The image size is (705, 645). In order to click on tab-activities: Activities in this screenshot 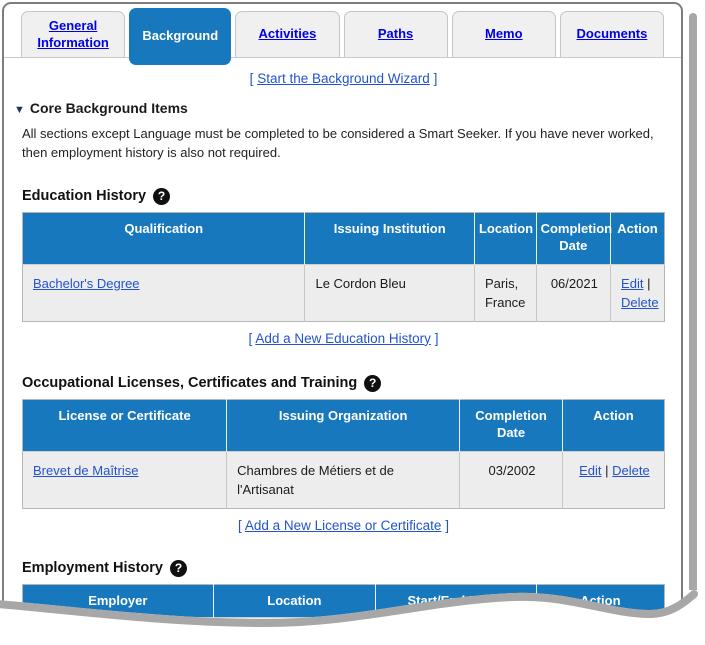, I will do `click(287, 34)`.